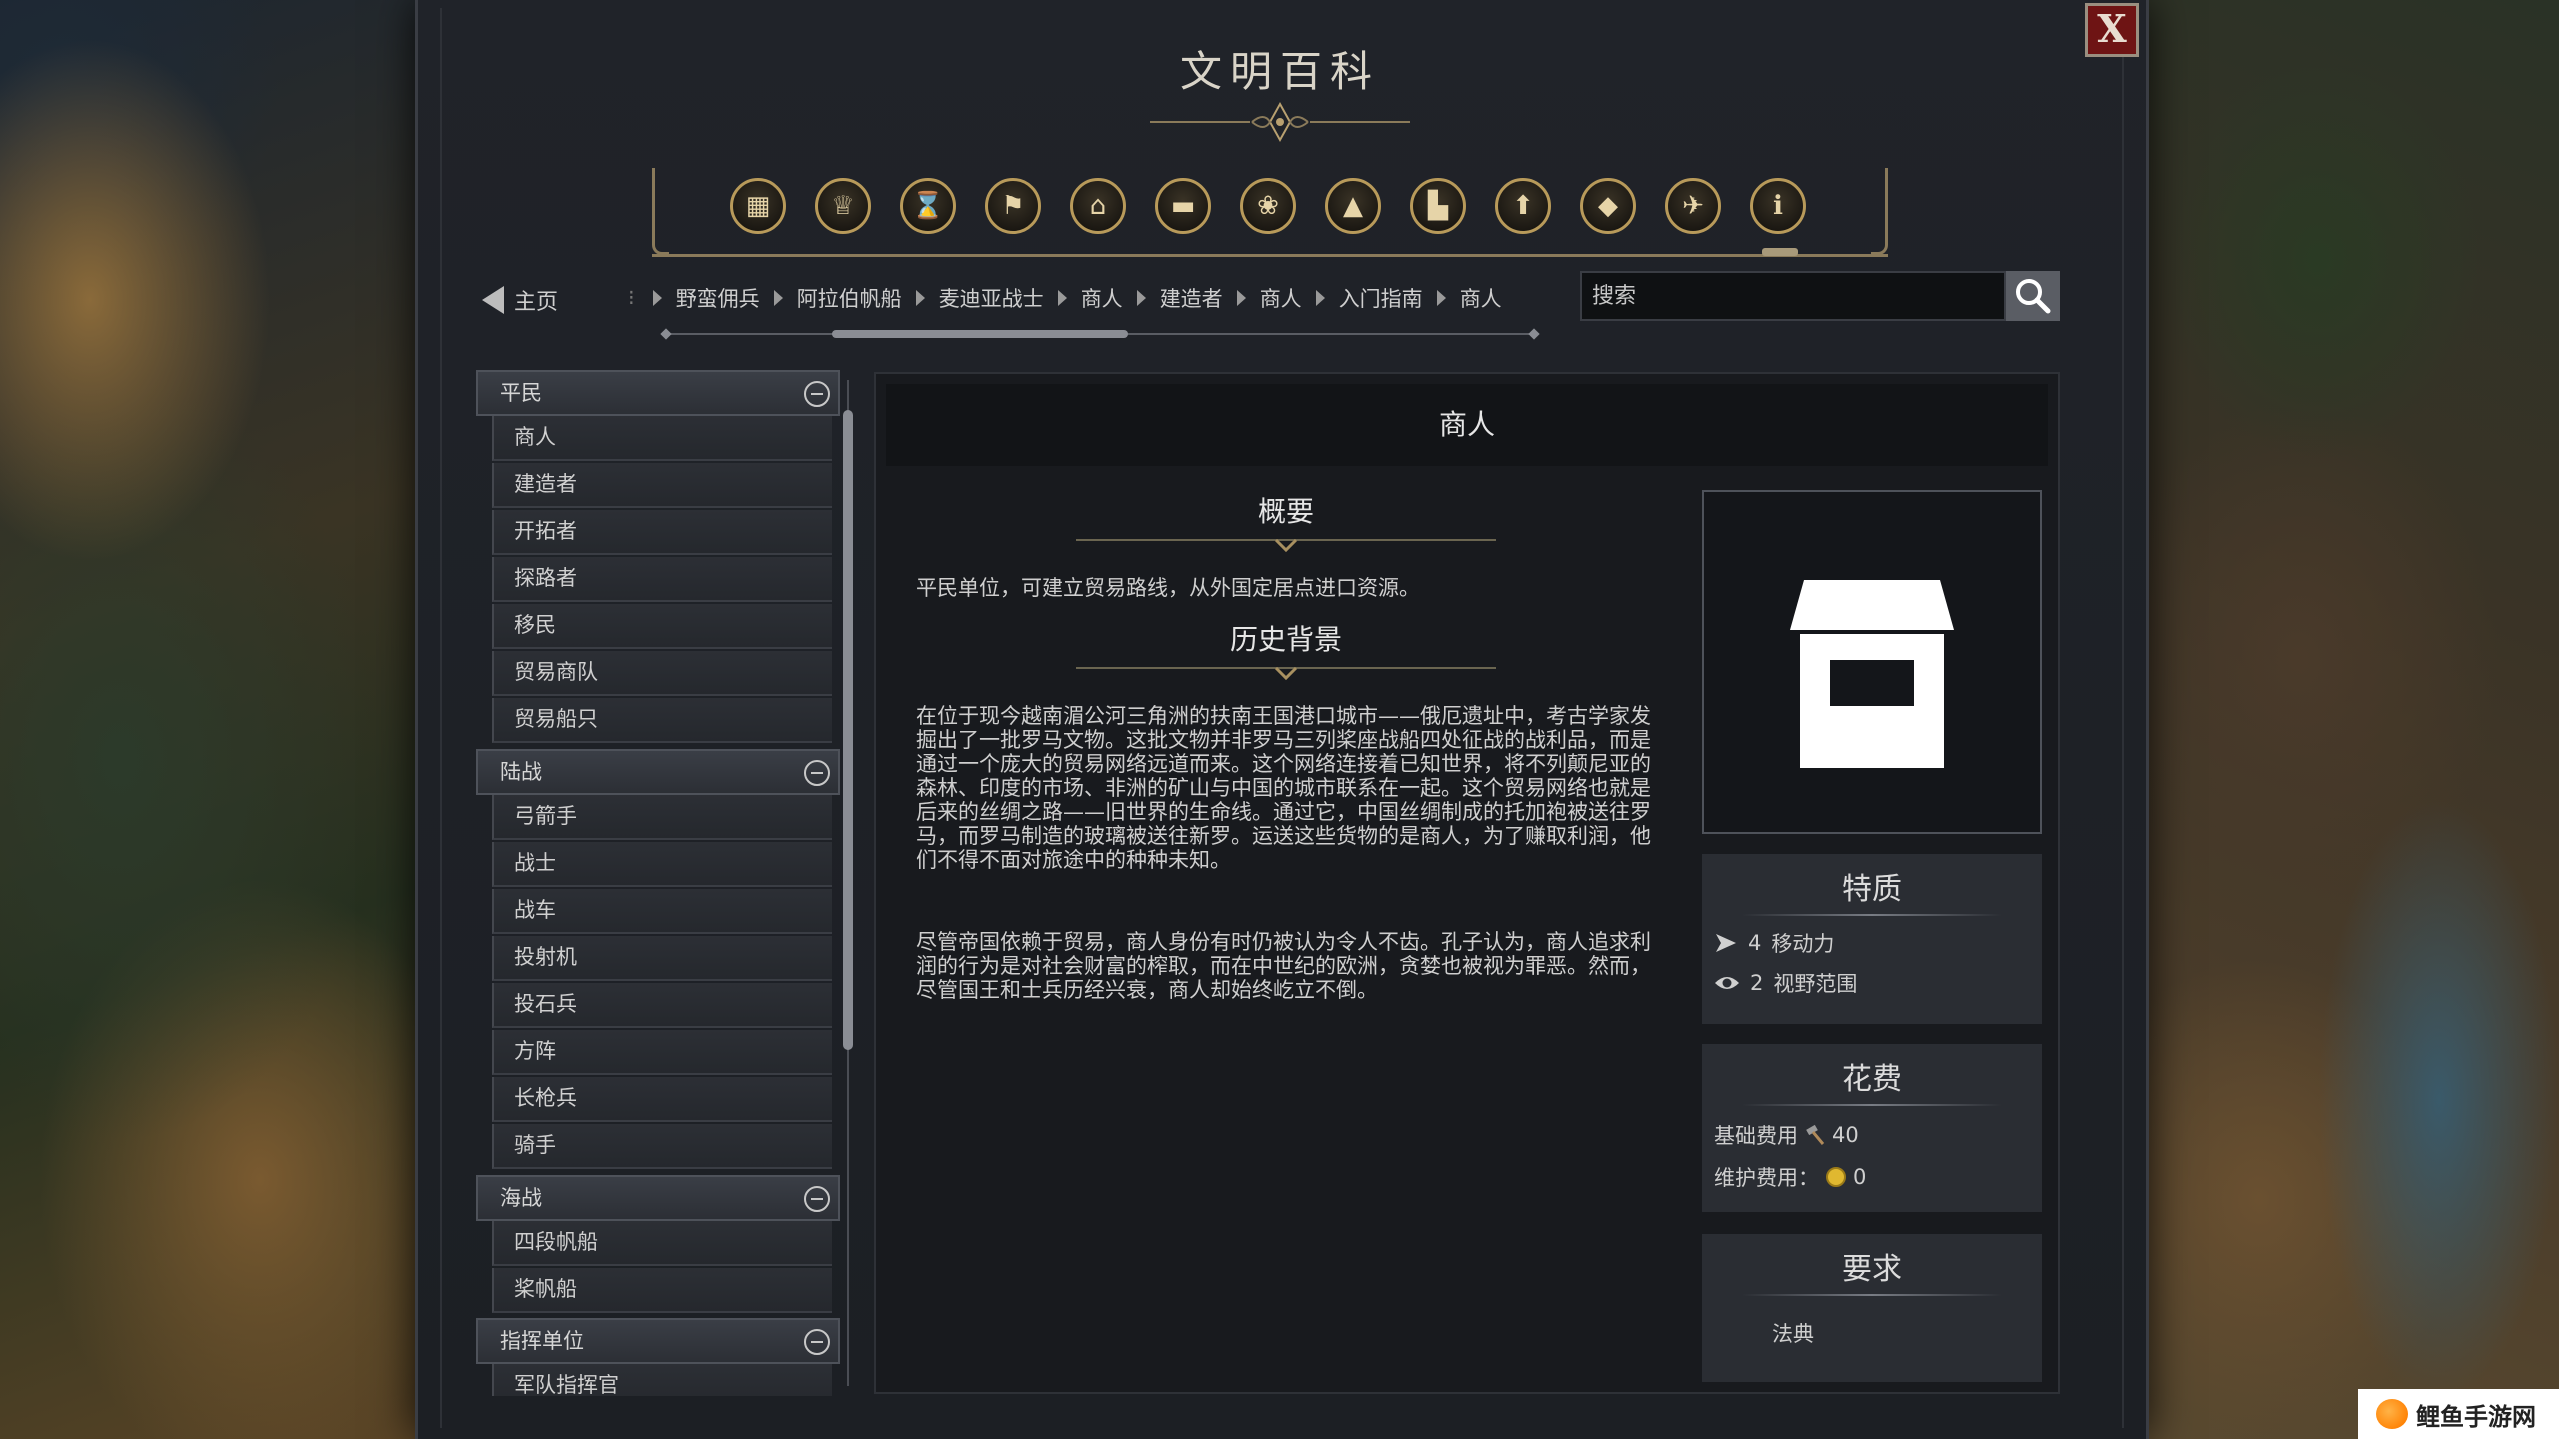 The height and width of the screenshot is (1439, 2559). I want to click on list-item: 投石兵, so click(662, 1005).